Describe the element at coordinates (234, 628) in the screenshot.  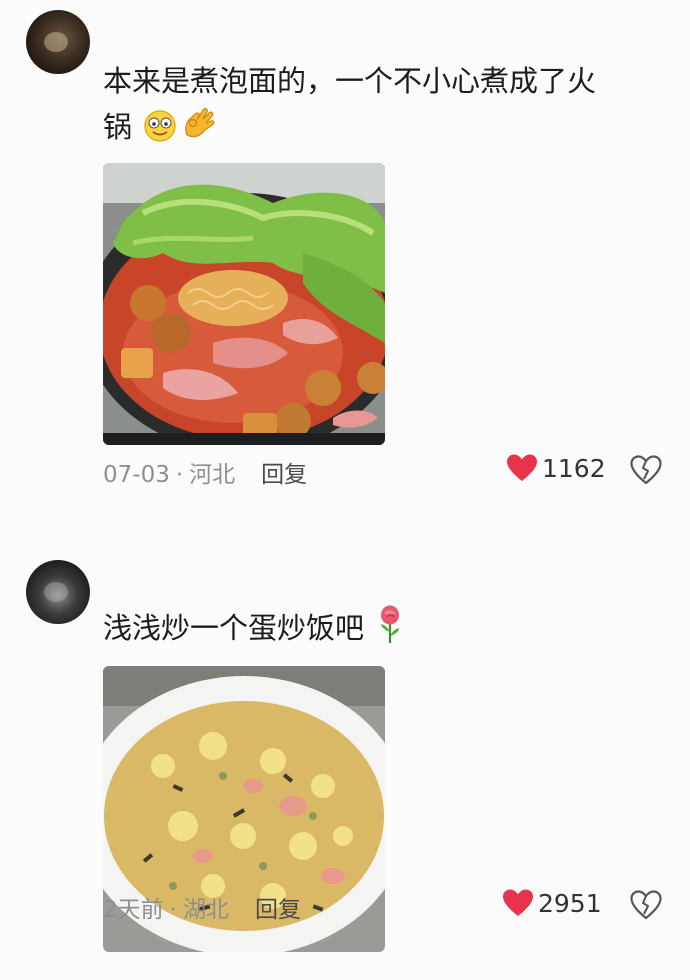
I see `comment-text-line: 浅浅炒一个蛋炒饭吧` at that location.